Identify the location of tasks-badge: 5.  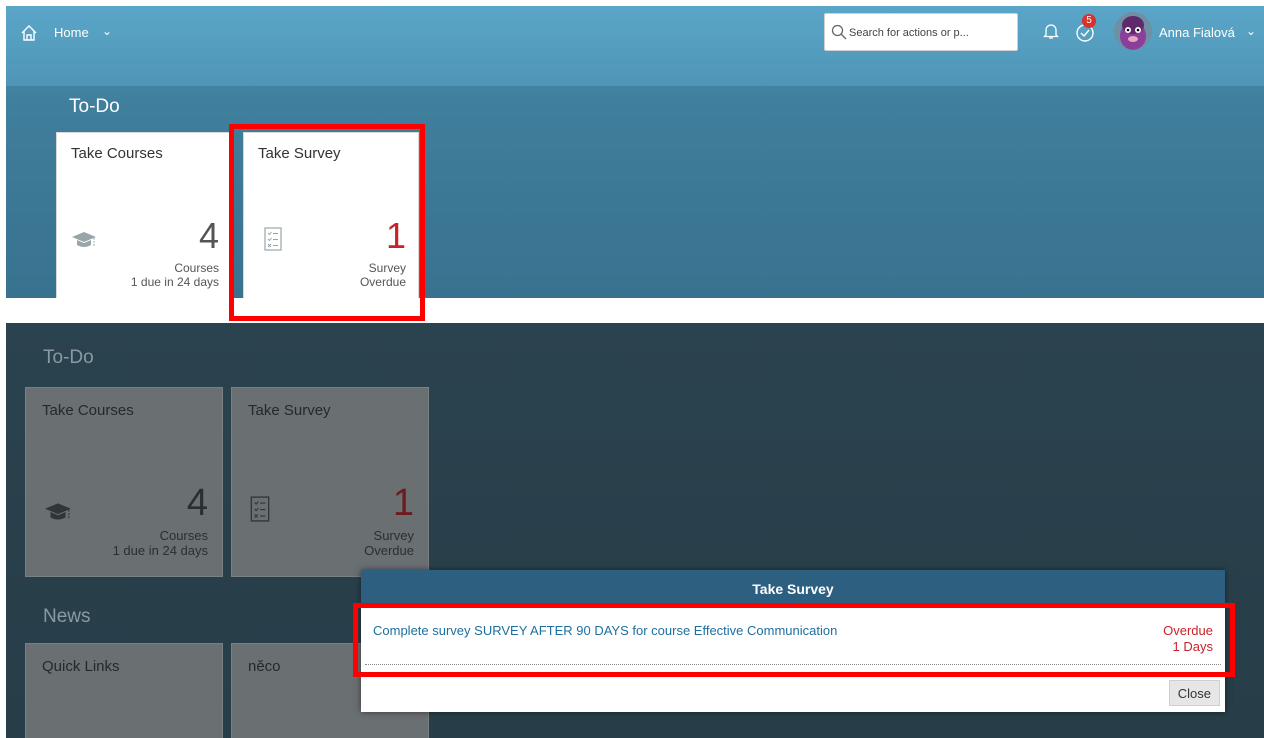
(1089, 21).